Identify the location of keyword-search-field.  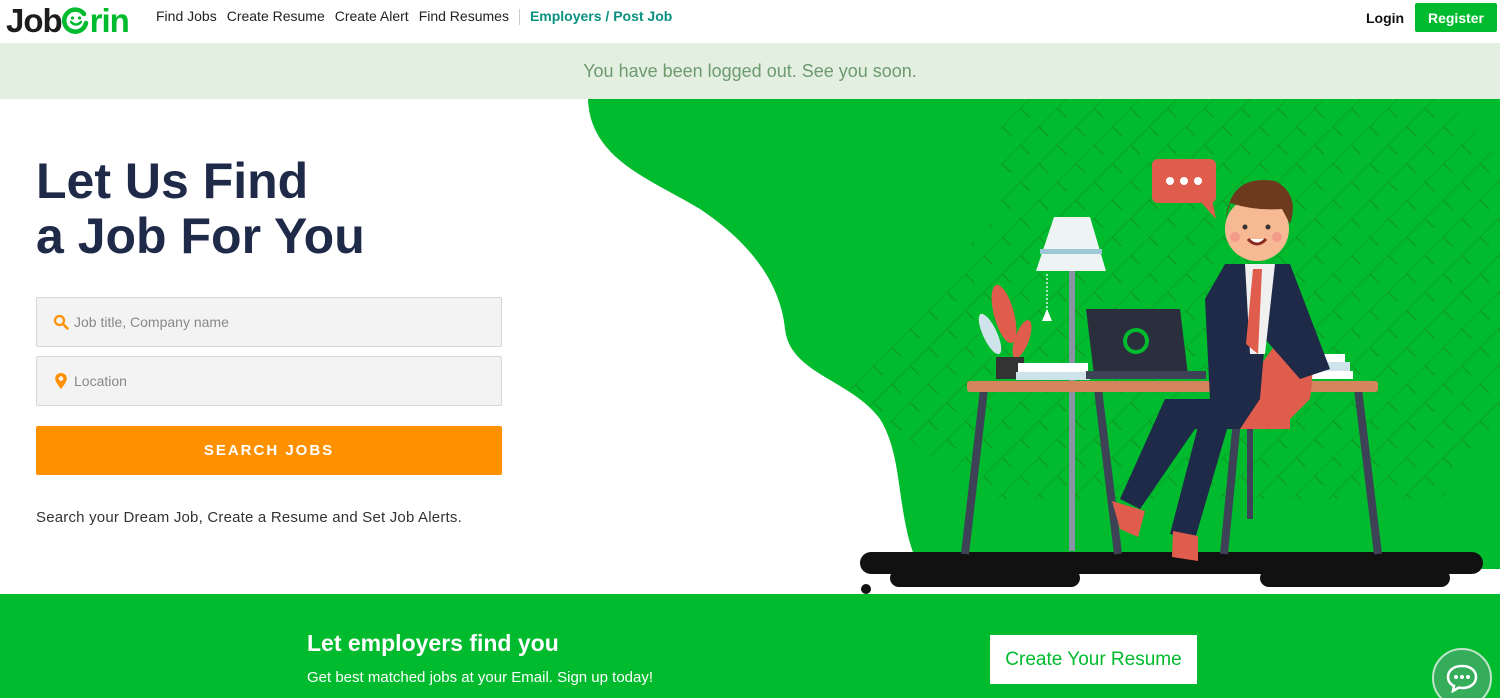
(269, 322).